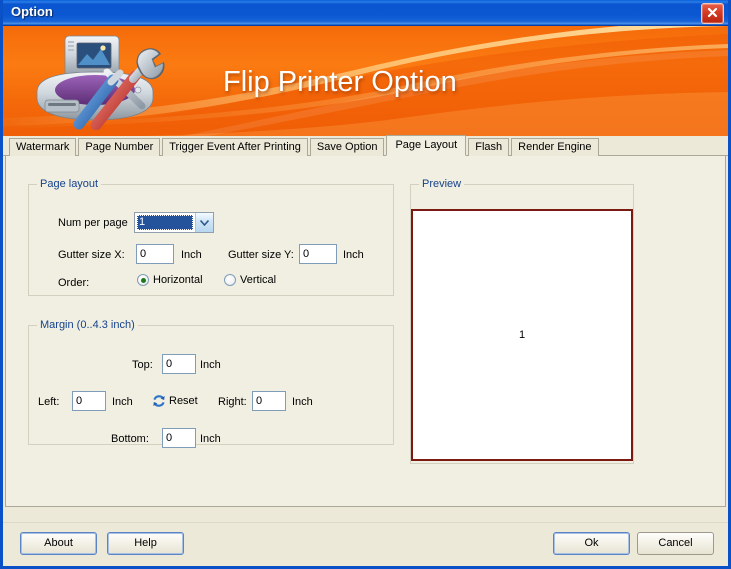  What do you see at coordinates (258, 280) in the screenshot?
I see `radio-label: Vertical` at bounding box center [258, 280].